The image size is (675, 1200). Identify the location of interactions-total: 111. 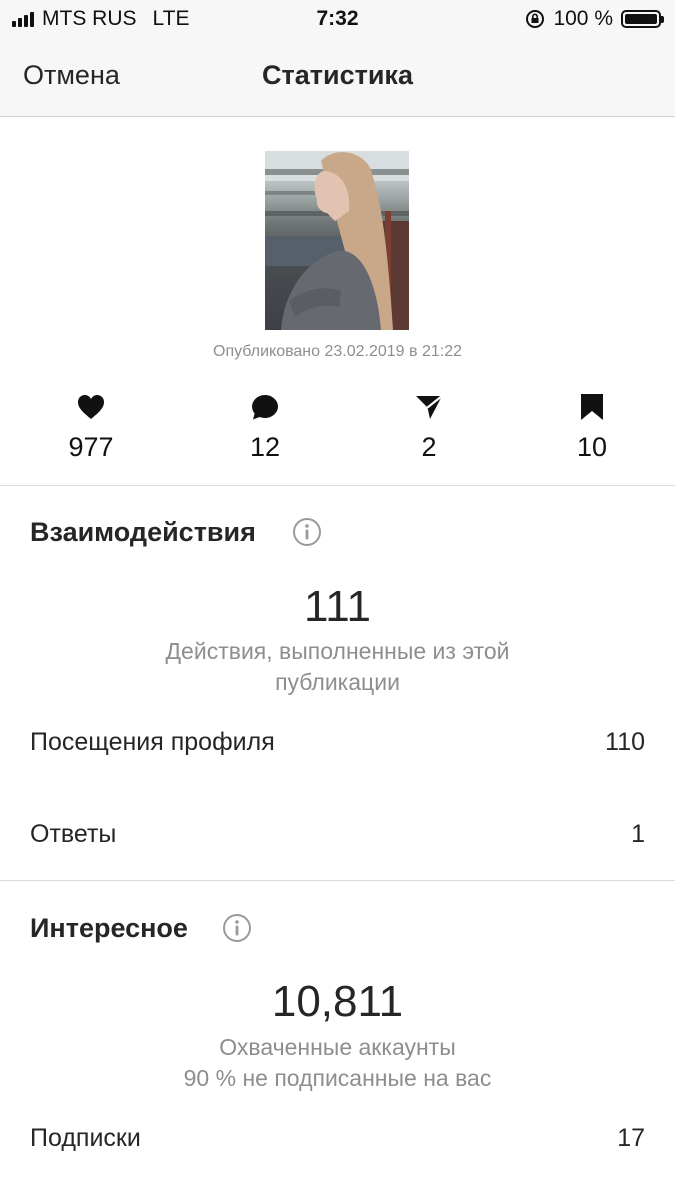
(337, 606).